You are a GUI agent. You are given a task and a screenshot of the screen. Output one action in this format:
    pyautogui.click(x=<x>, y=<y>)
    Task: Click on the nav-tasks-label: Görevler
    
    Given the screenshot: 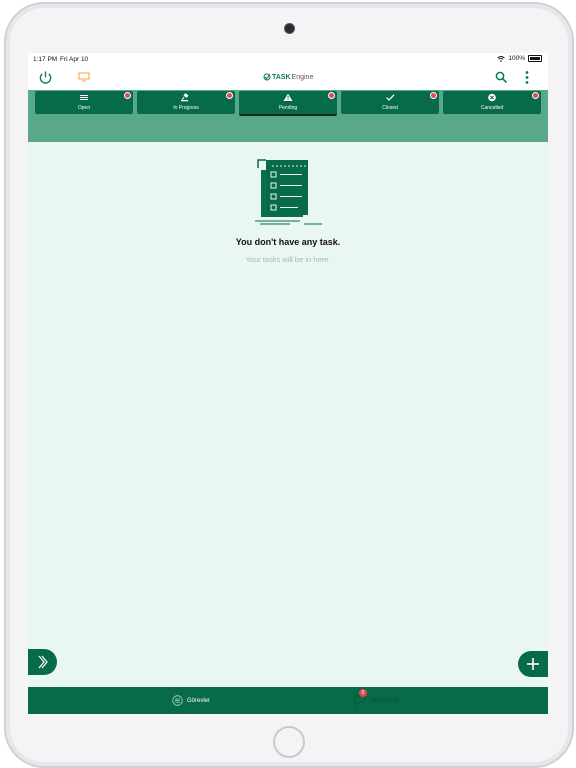 What is the action you would take?
    pyautogui.click(x=199, y=700)
    